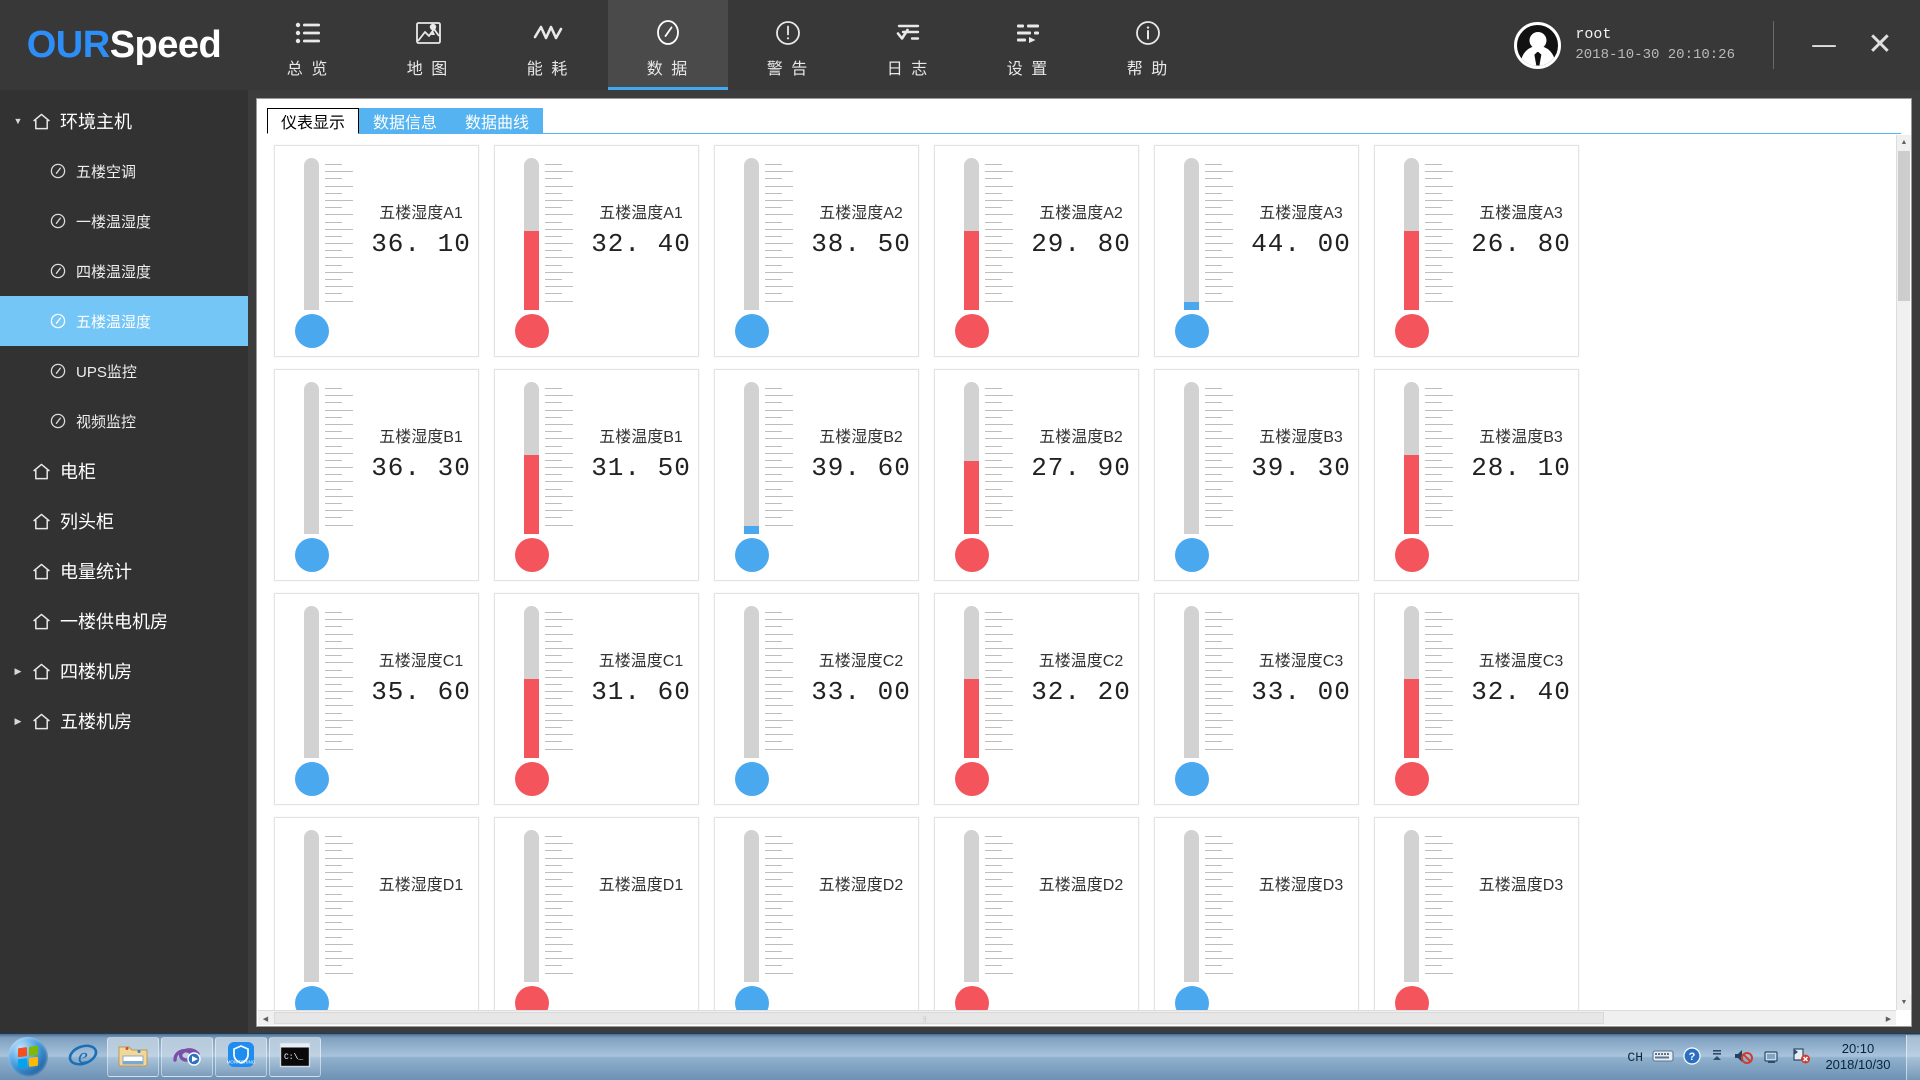 This screenshot has height=1080, width=1920. What do you see at coordinates (939, 1018) in the screenshot?
I see `horizontal-scroll-thumb` at bounding box center [939, 1018].